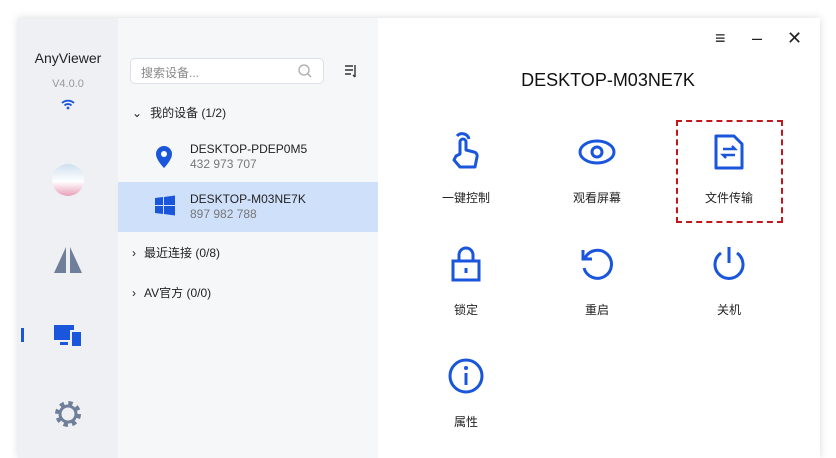 Image resolution: width=836 pixels, height=458 pixels. What do you see at coordinates (164, 157) in the screenshot?
I see `location-pin-icon` at bounding box center [164, 157].